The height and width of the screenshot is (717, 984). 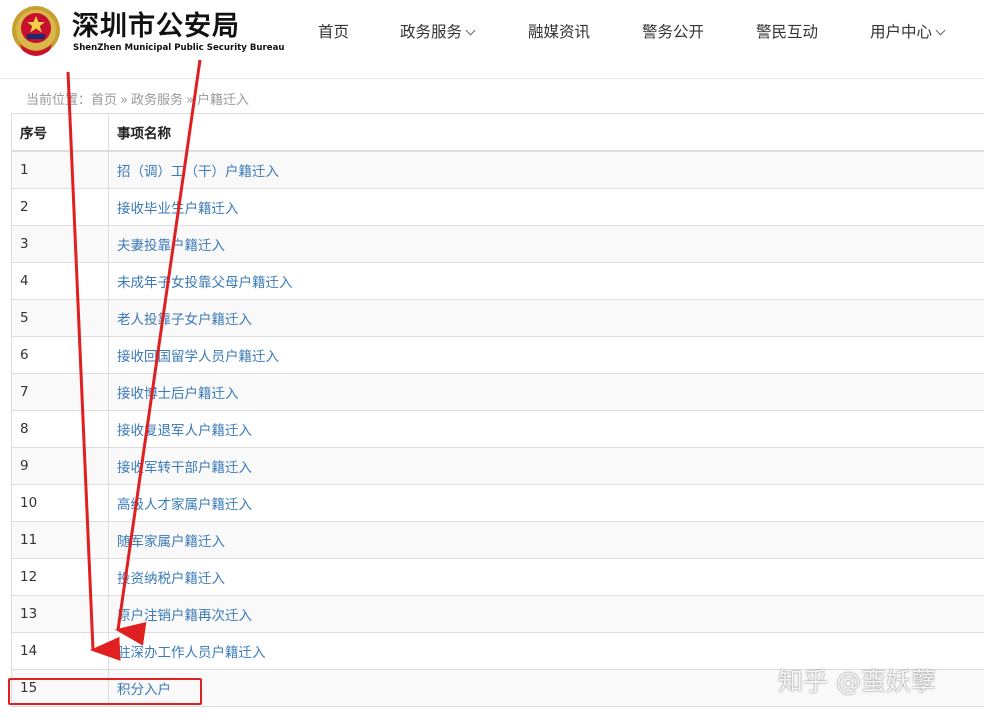 I want to click on item-link: 夫妻投靠户籍迁入, so click(x=171, y=246).